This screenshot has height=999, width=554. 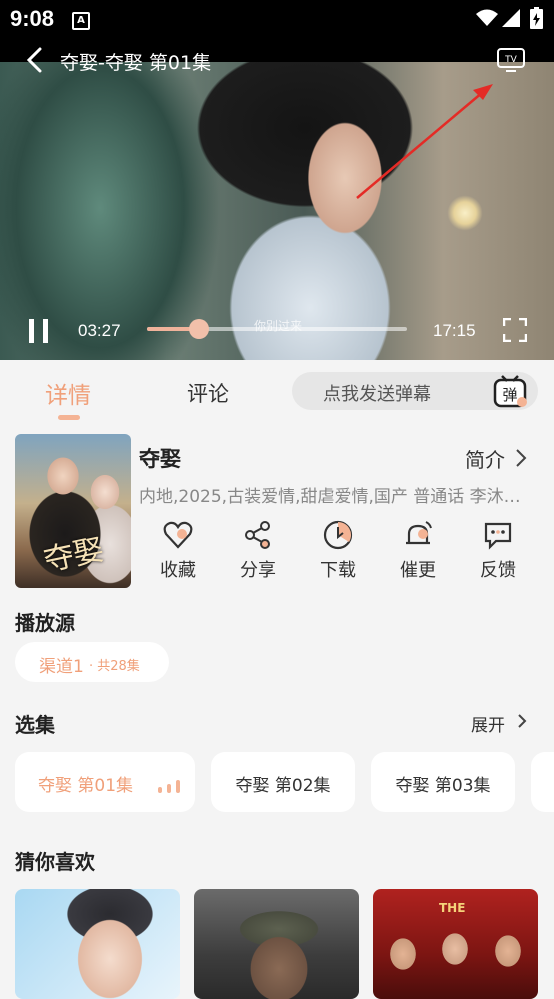 What do you see at coordinates (418, 551) in the screenshot?
I see `remind-update-button: 催更` at bounding box center [418, 551].